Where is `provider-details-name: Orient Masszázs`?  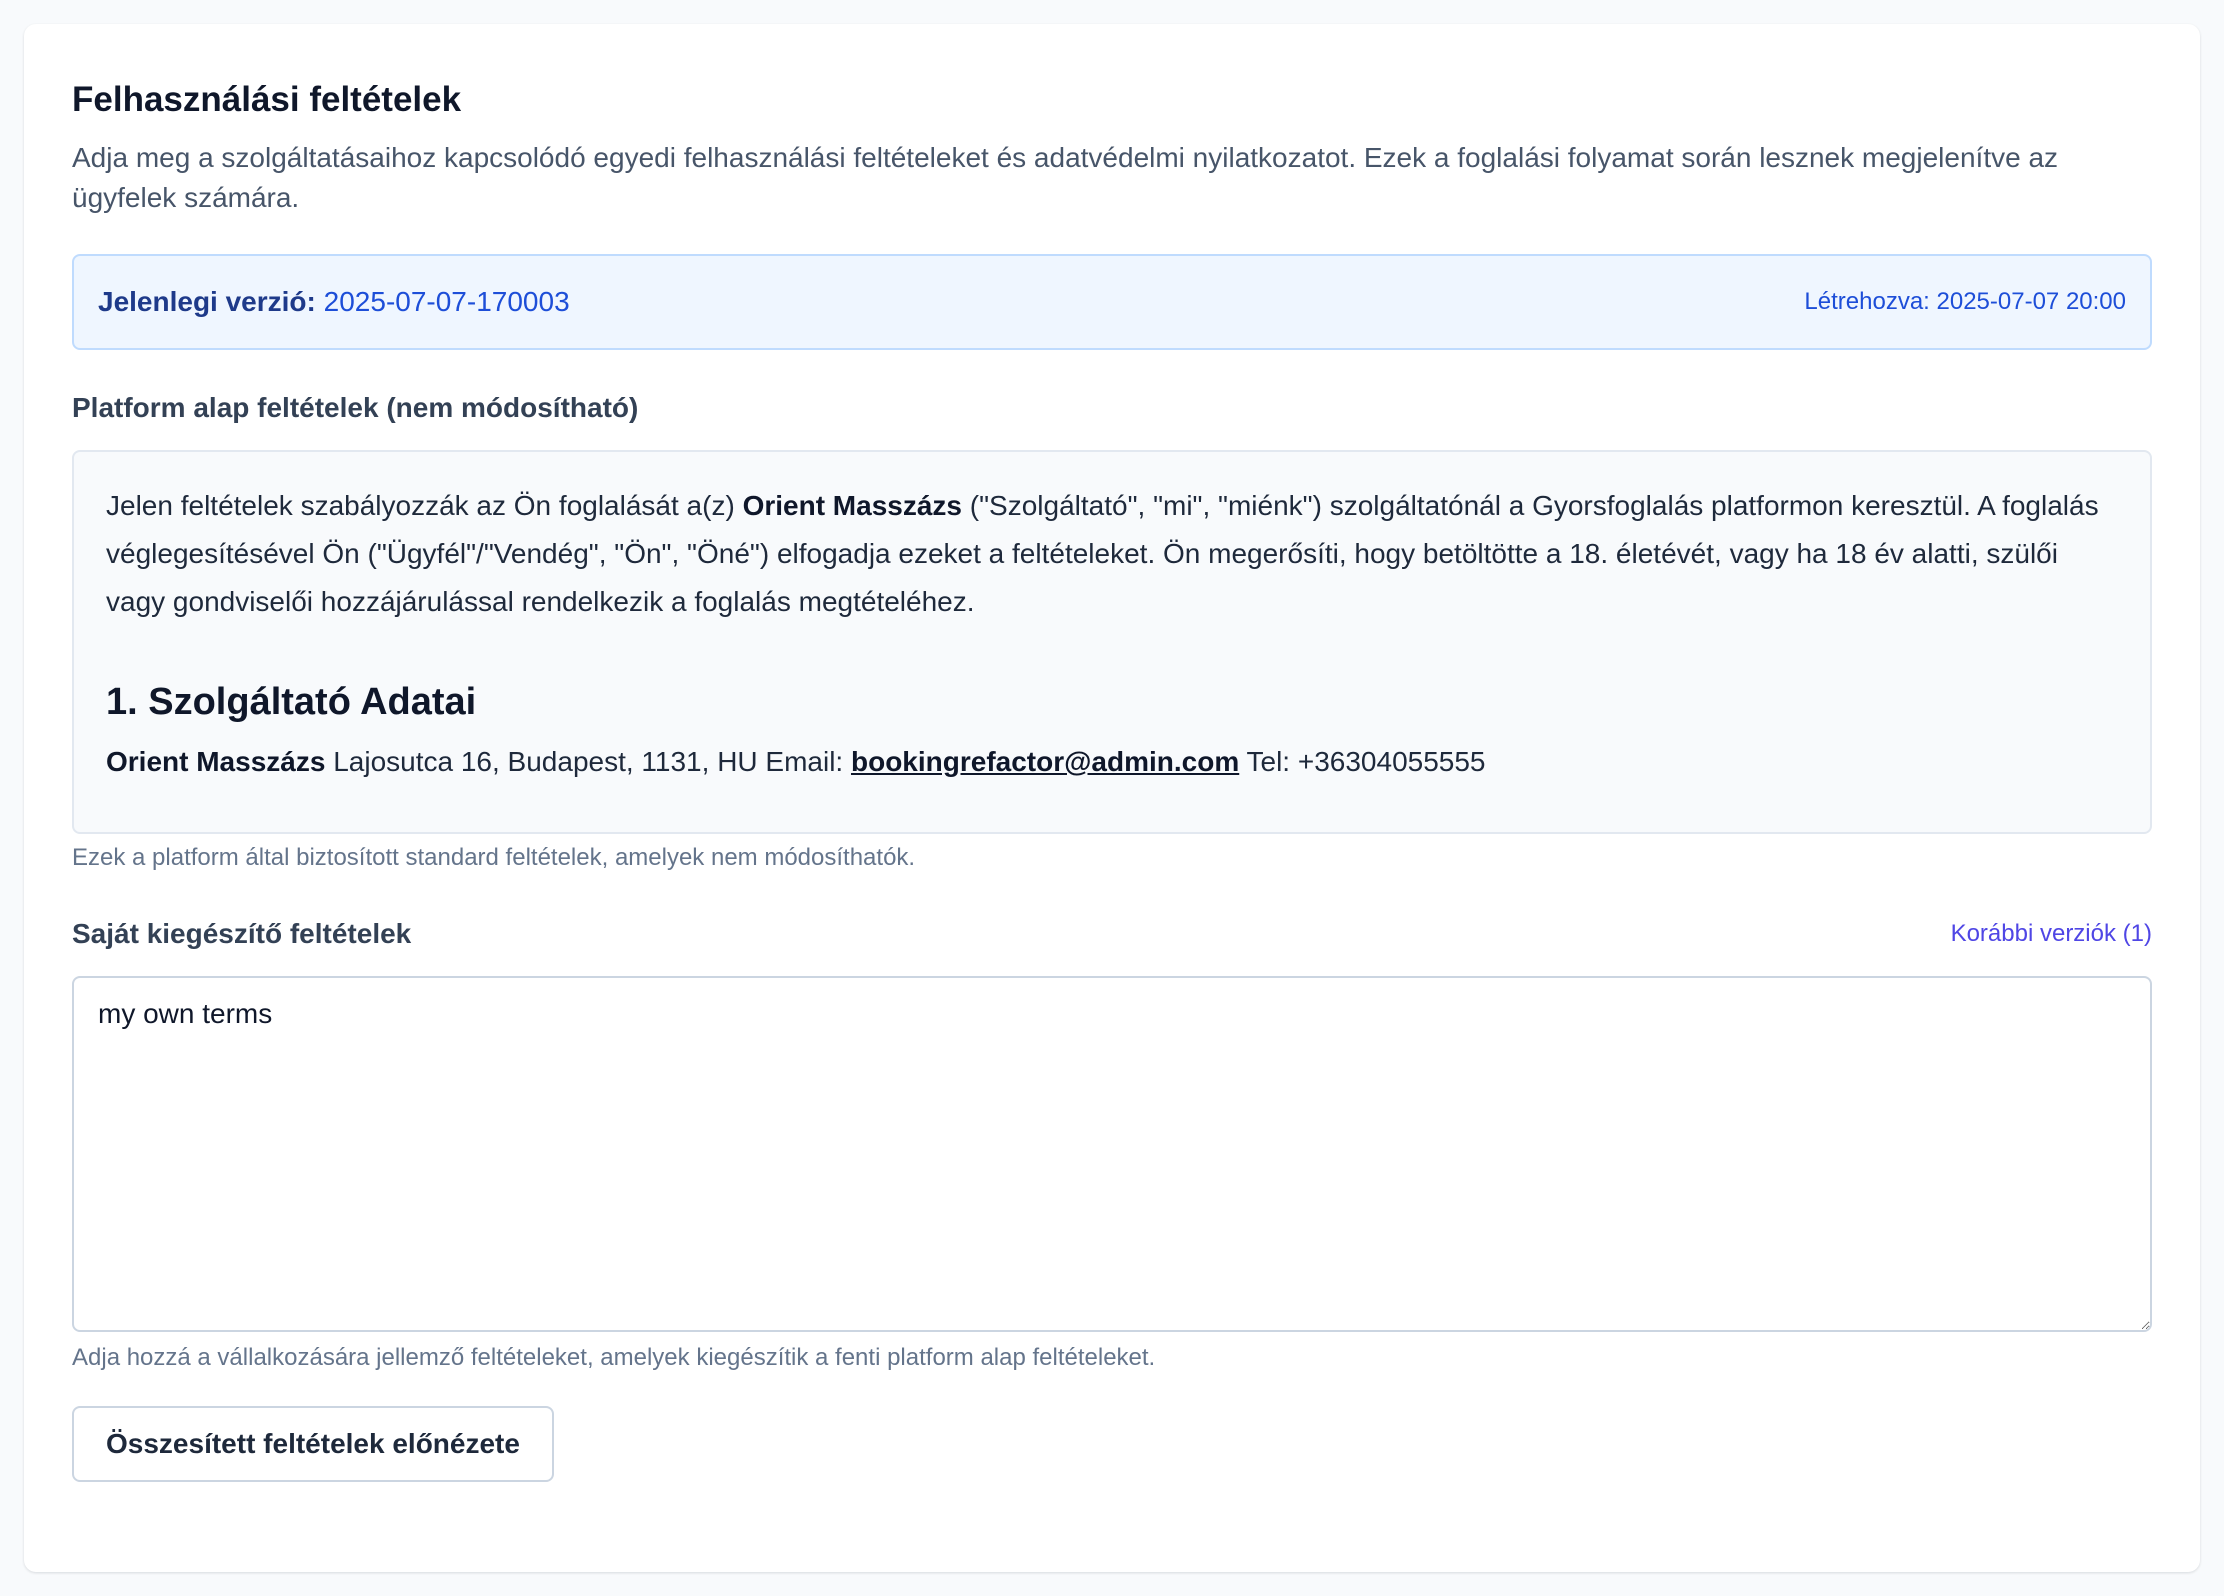
provider-details-name: Orient Masszázs is located at coordinates (216, 761).